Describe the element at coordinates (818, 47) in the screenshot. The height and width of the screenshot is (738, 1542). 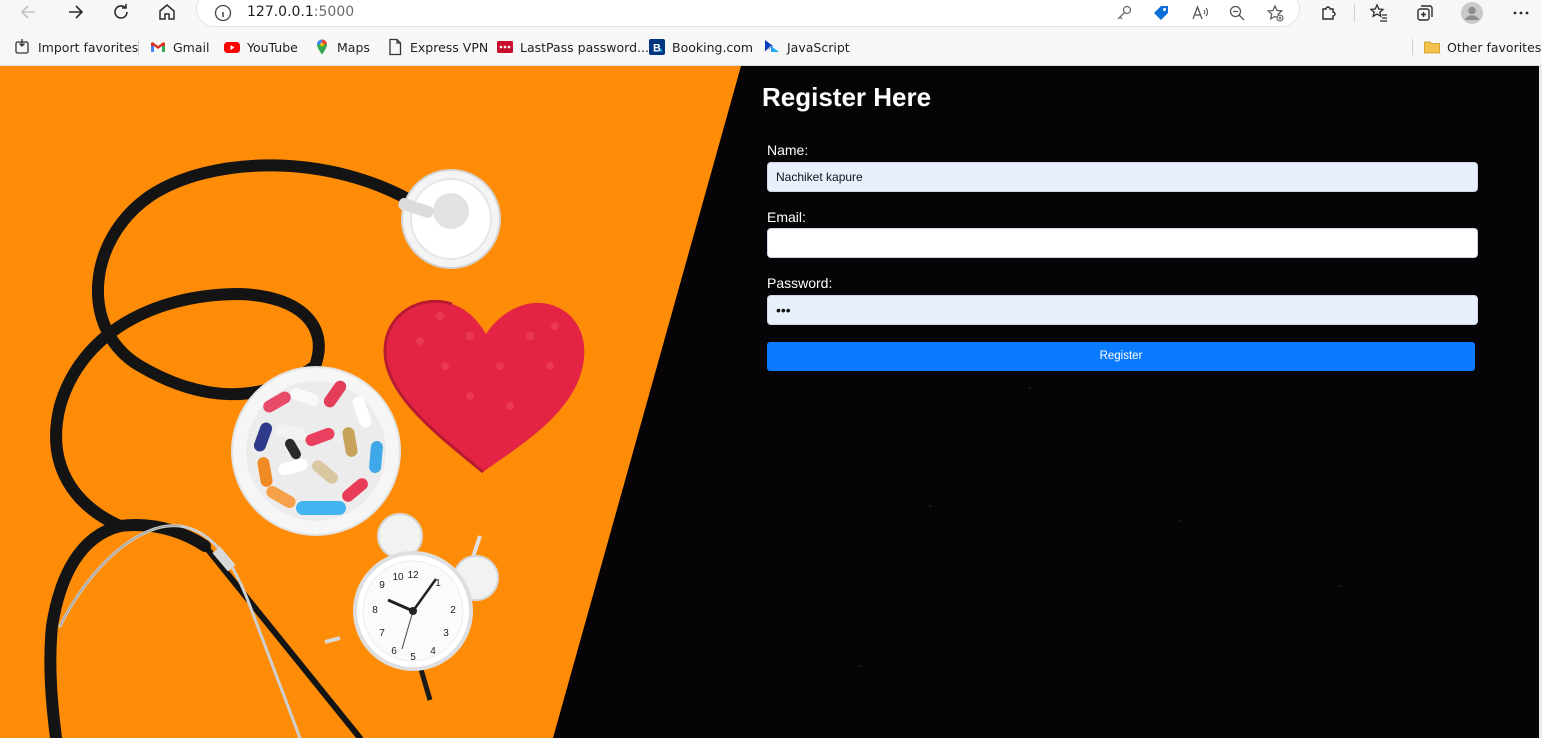
I see `favorite-label: JavaScript` at that location.